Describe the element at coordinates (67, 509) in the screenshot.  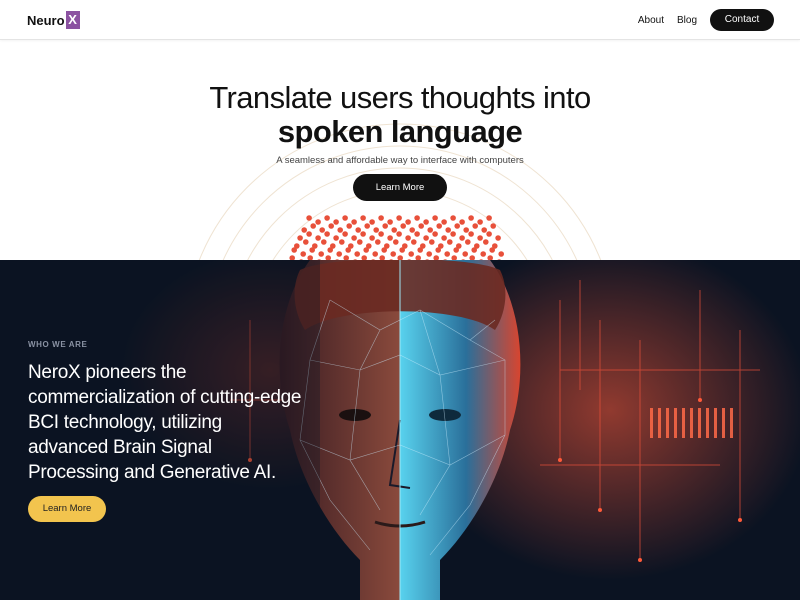
I see `about-learn-more-button: Learn More` at that location.